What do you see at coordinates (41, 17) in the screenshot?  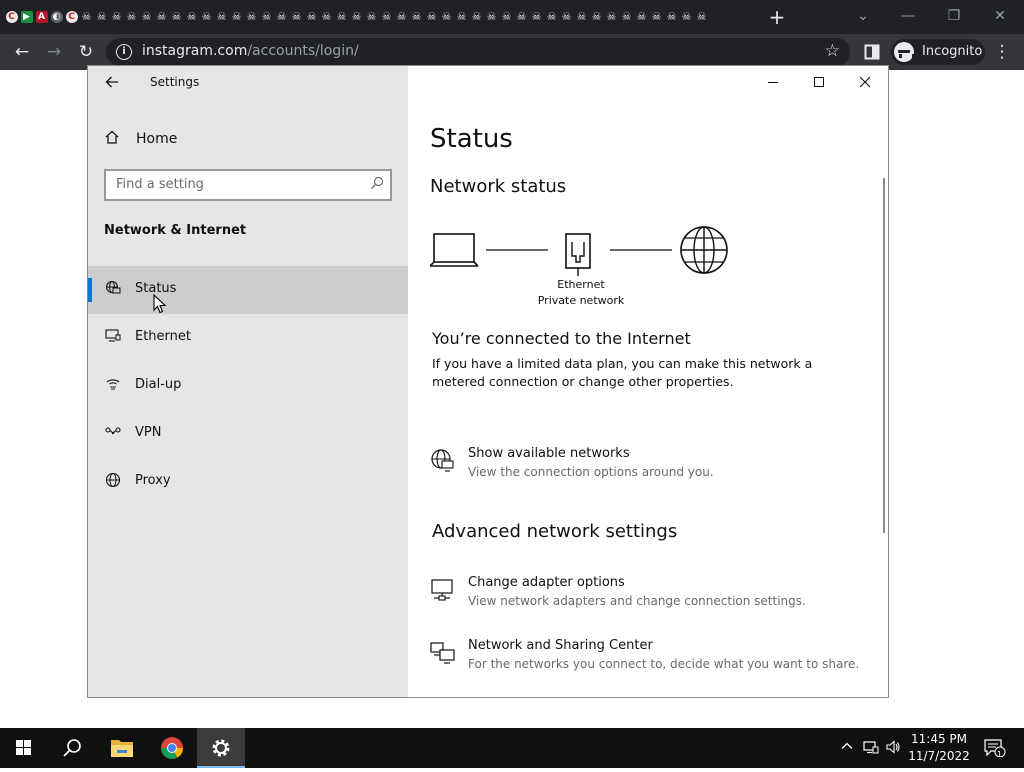 I see `browser-tab: A` at bounding box center [41, 17].